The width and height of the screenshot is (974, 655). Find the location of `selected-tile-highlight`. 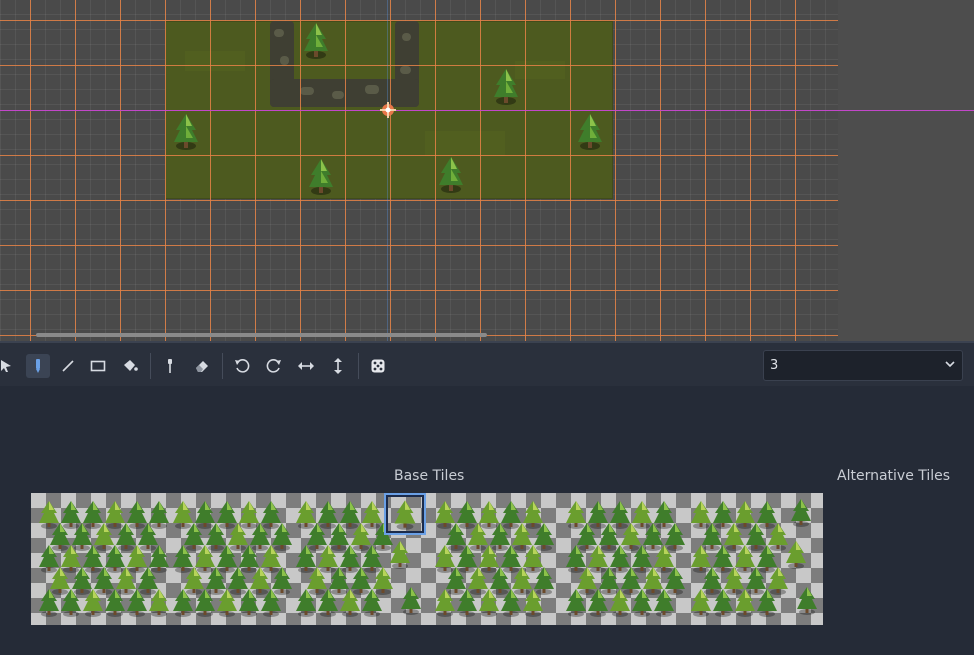

selected-tile-highlight is located at coordinates (405, 514).